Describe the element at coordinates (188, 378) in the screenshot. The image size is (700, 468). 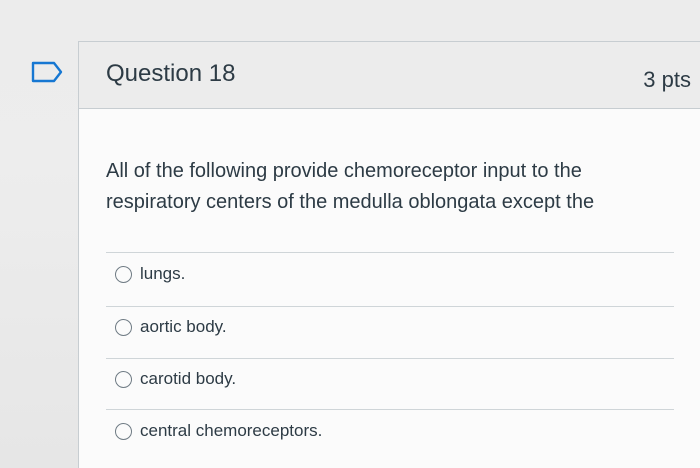
I see `answer-label: carotid body.` at that location.